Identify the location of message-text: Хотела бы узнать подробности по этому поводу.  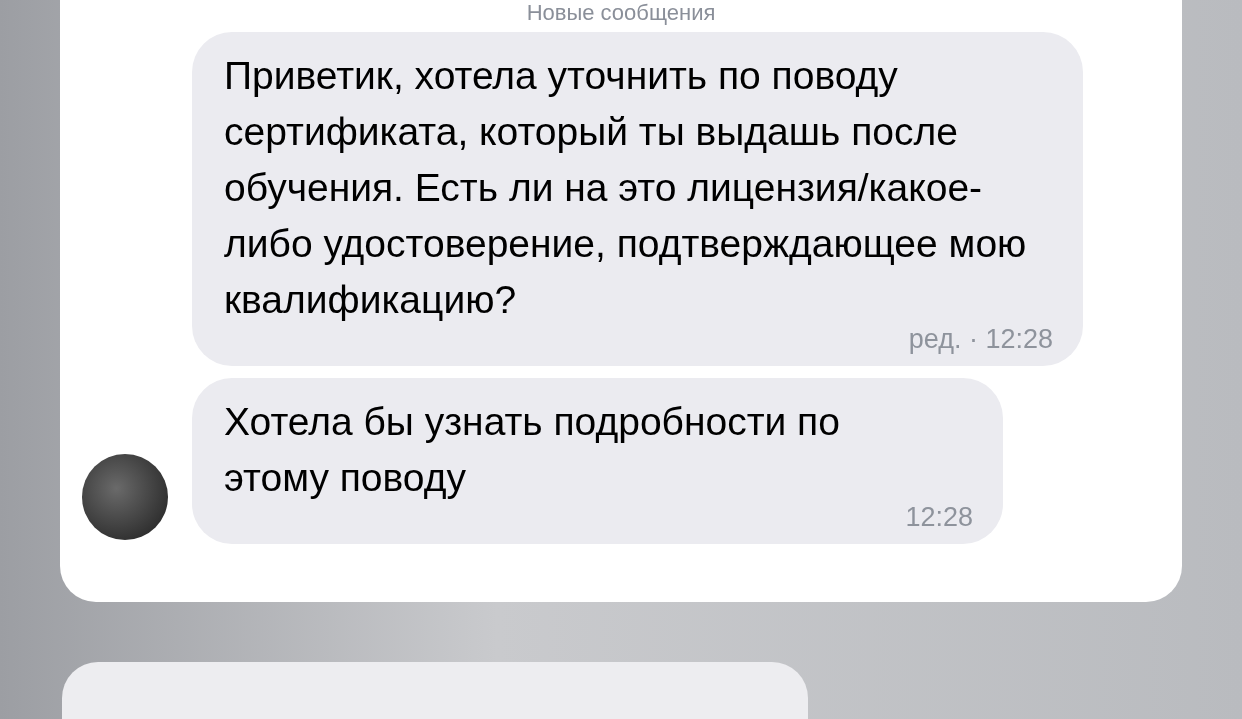
(532, 450).